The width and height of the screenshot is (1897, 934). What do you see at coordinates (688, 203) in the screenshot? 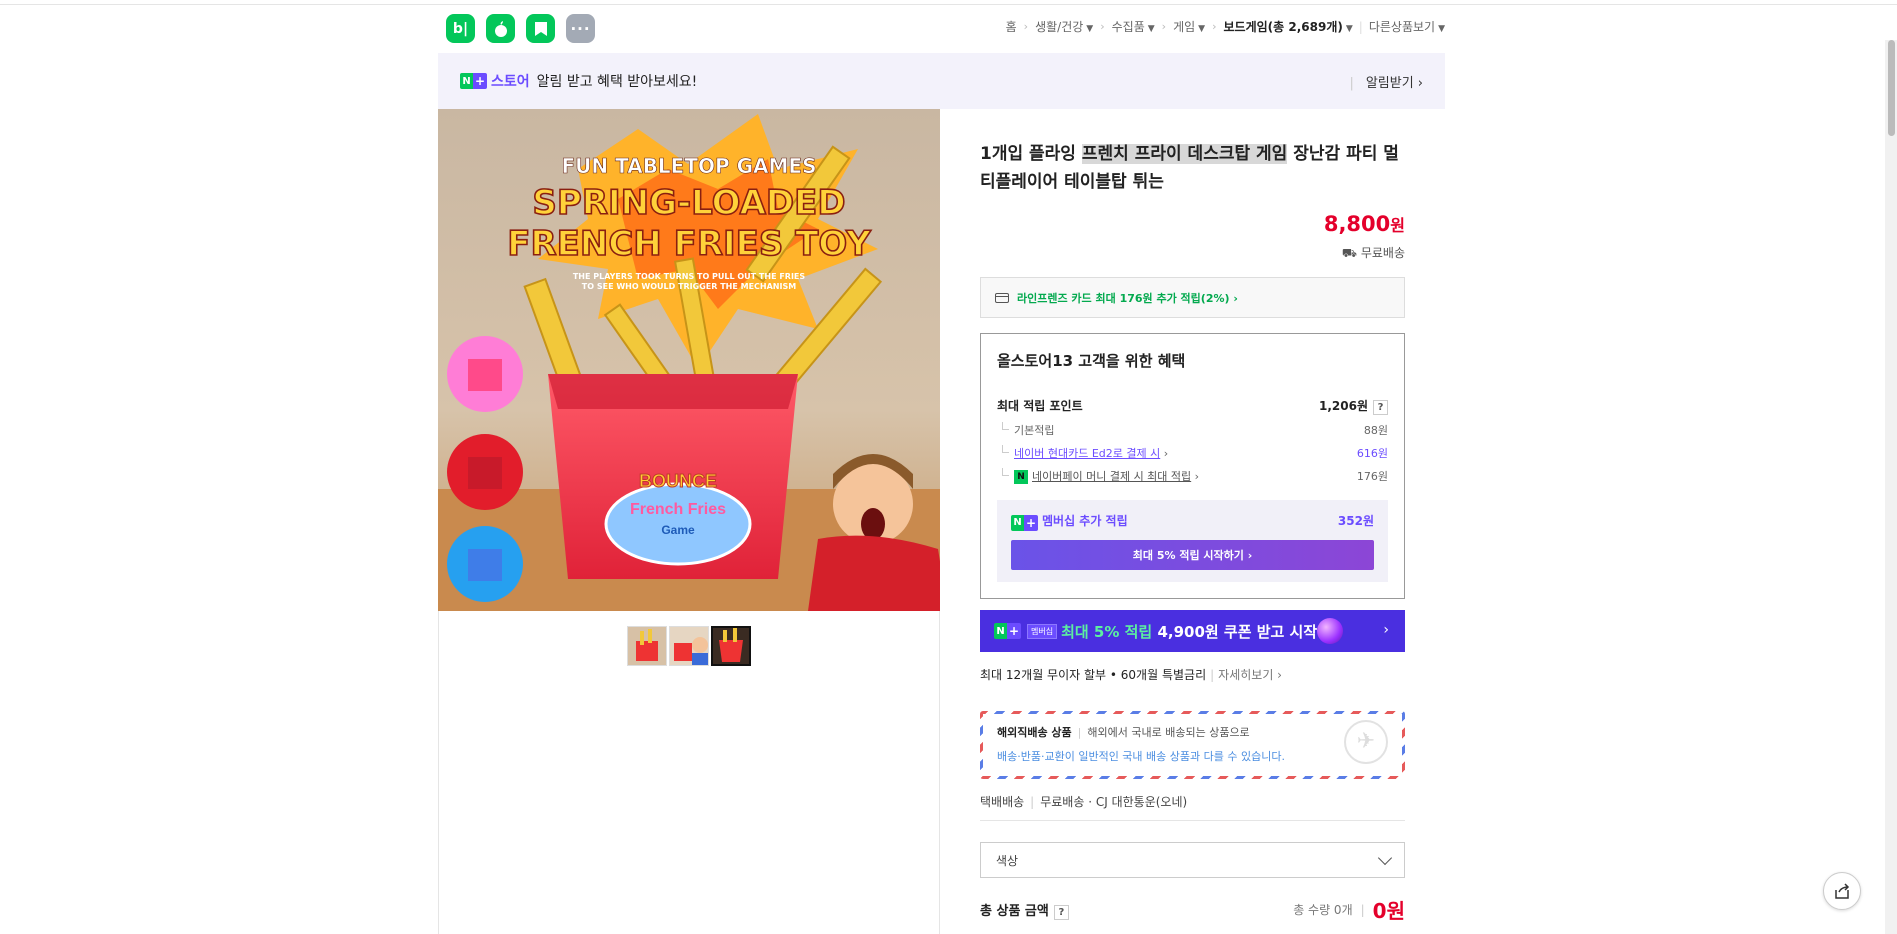
I see `image-headline-1: SPRING-LOADED` at bounding box center [688, 203].